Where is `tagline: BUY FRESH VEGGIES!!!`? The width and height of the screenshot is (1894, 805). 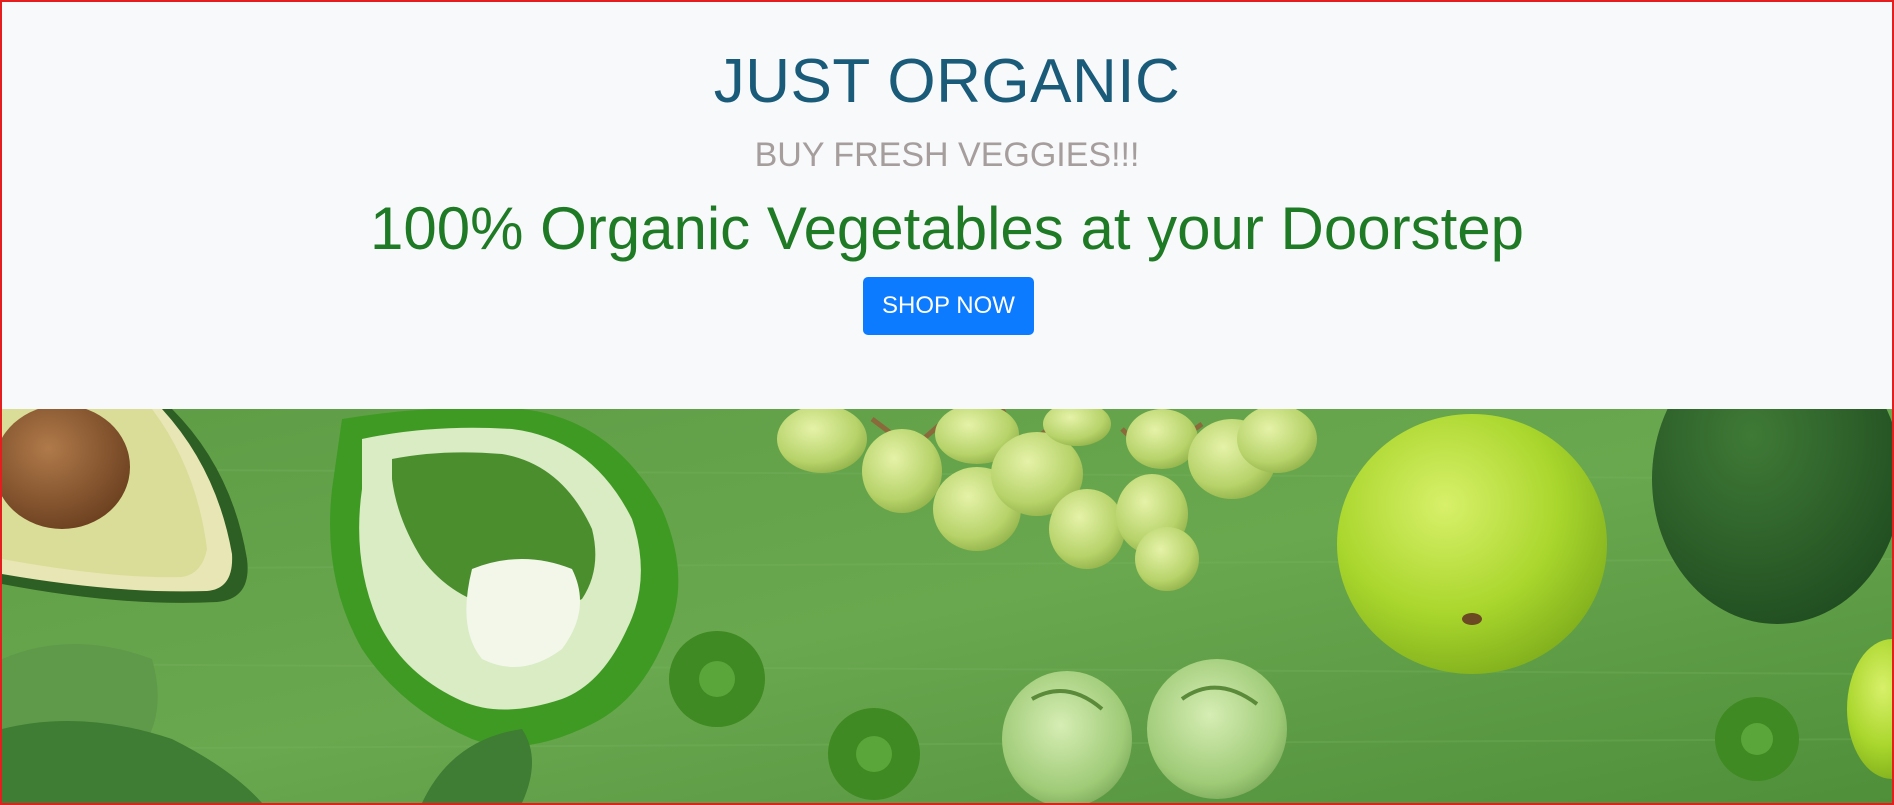 tagline: BUY FRESH VEGGIES!!! is located at coordinates (947, 155).